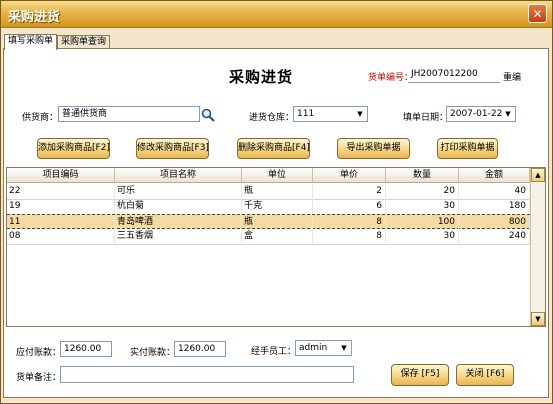  What do you see at coordinates (73, 148) in the screenshot?
I see `add-item-button: 添加采购商品[F2]` at bounding box center [73, 148].